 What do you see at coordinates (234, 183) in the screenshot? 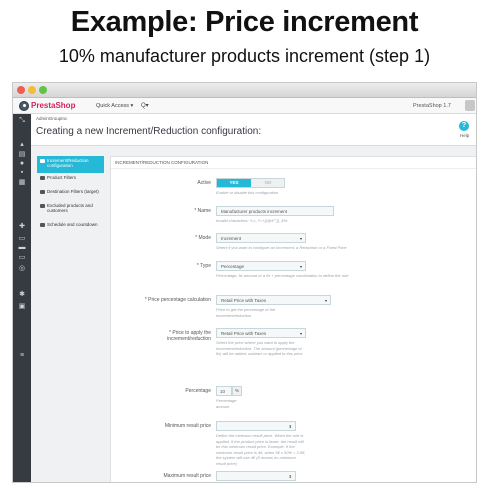
I see `active-yes-option: YES` at bounding box center [234, 183].